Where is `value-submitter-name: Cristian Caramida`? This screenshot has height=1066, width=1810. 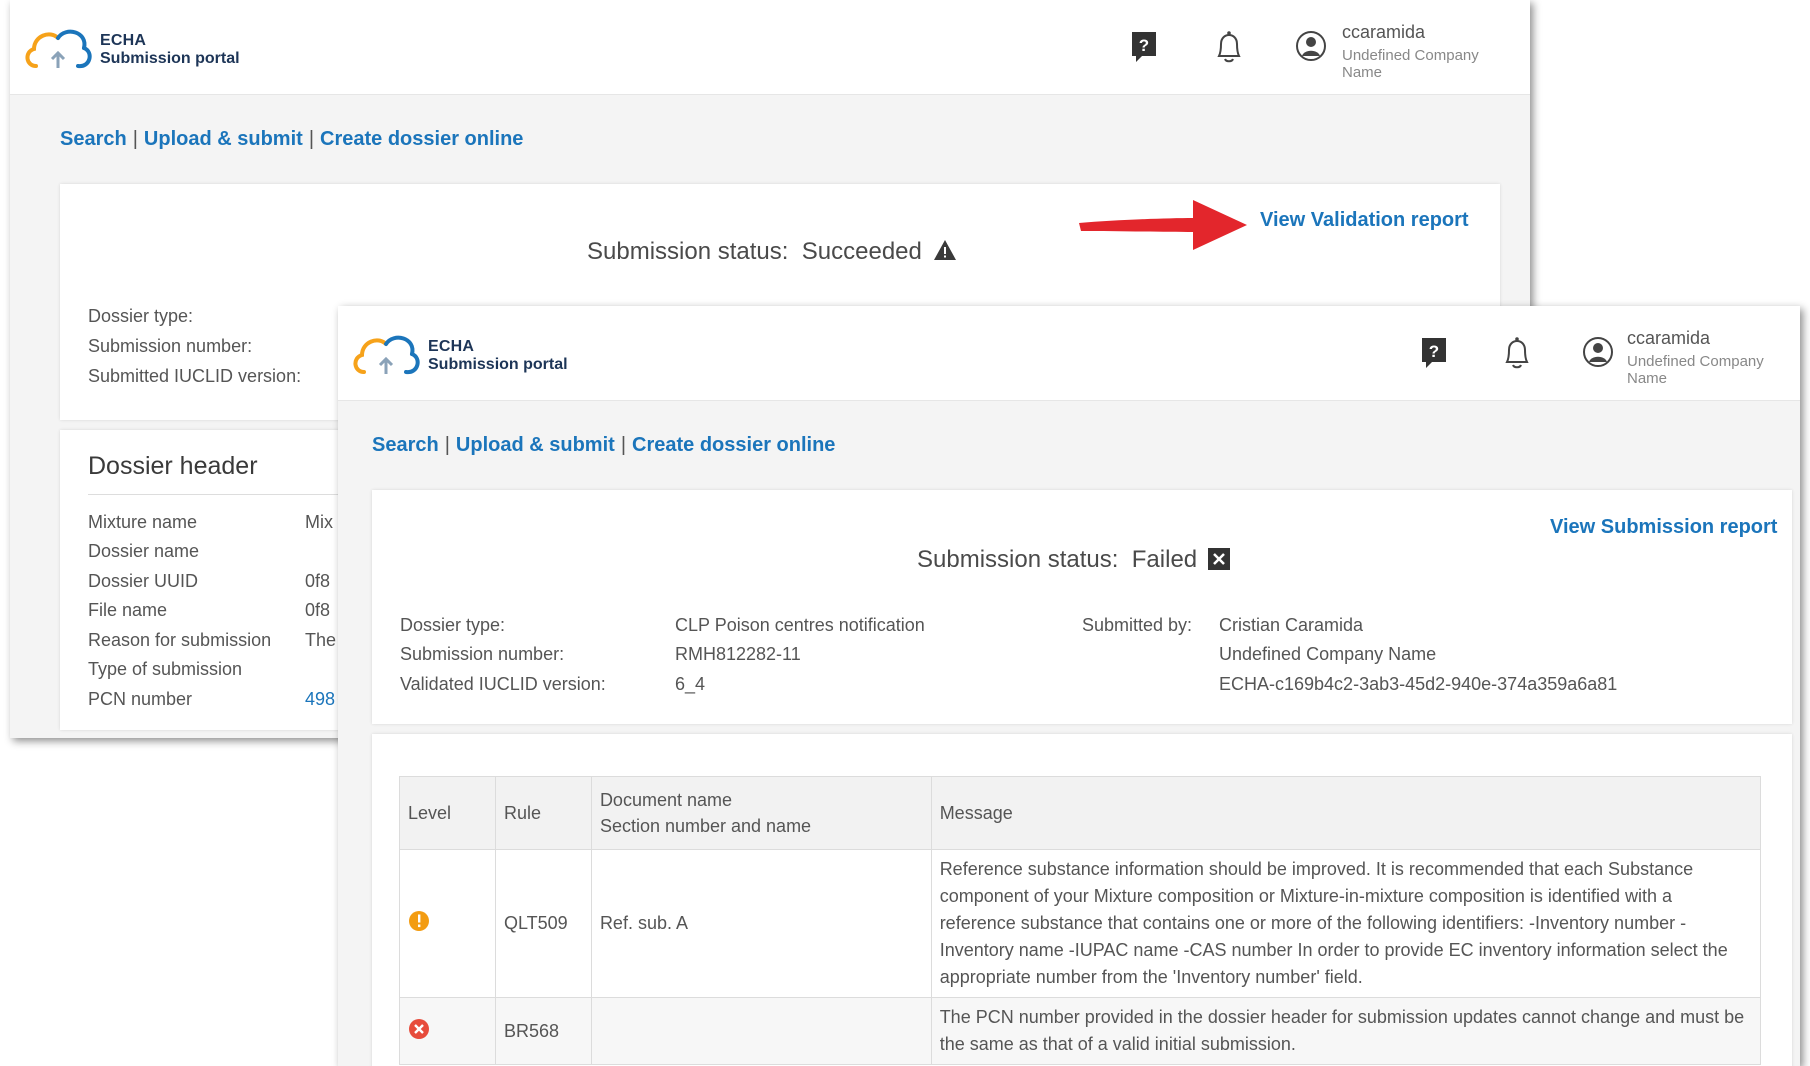 value-submitter-name: Cristian Caramida is located at coordinates (1291, 625).